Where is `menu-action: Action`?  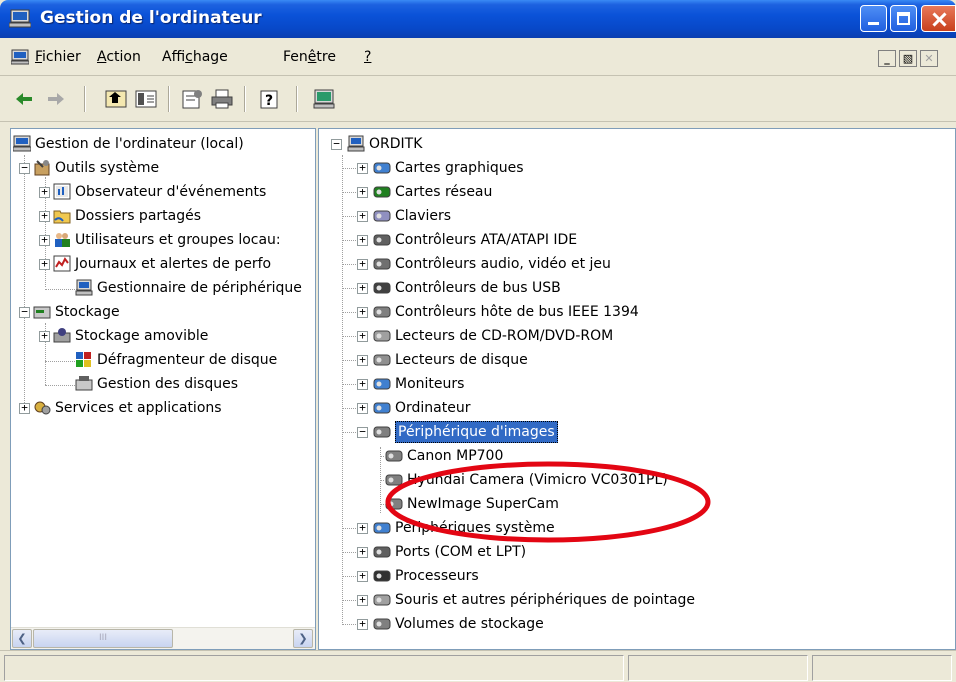
menu-action: Action is located at coordinates (119, 57).